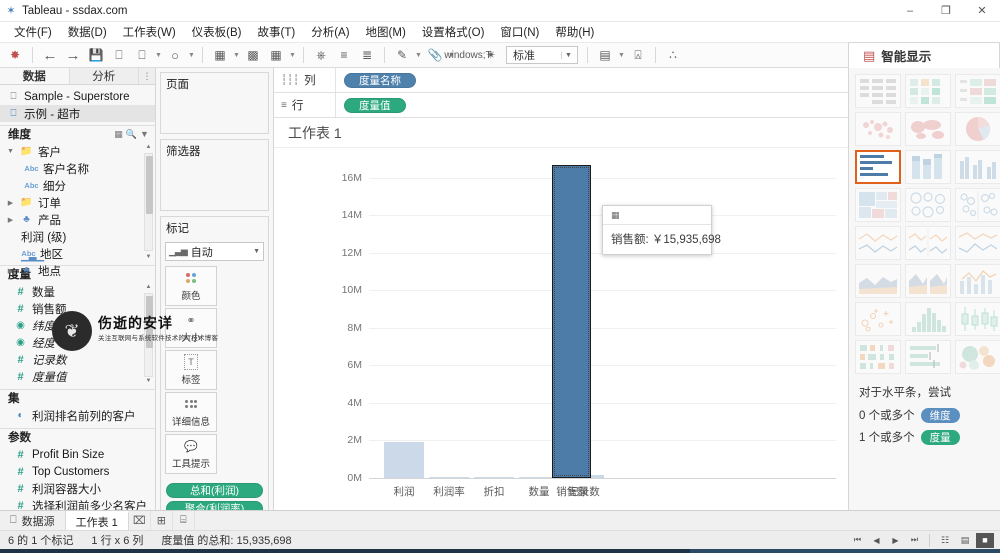  I want to click on marks-detail-button: 详细信息, so click(191, 412).